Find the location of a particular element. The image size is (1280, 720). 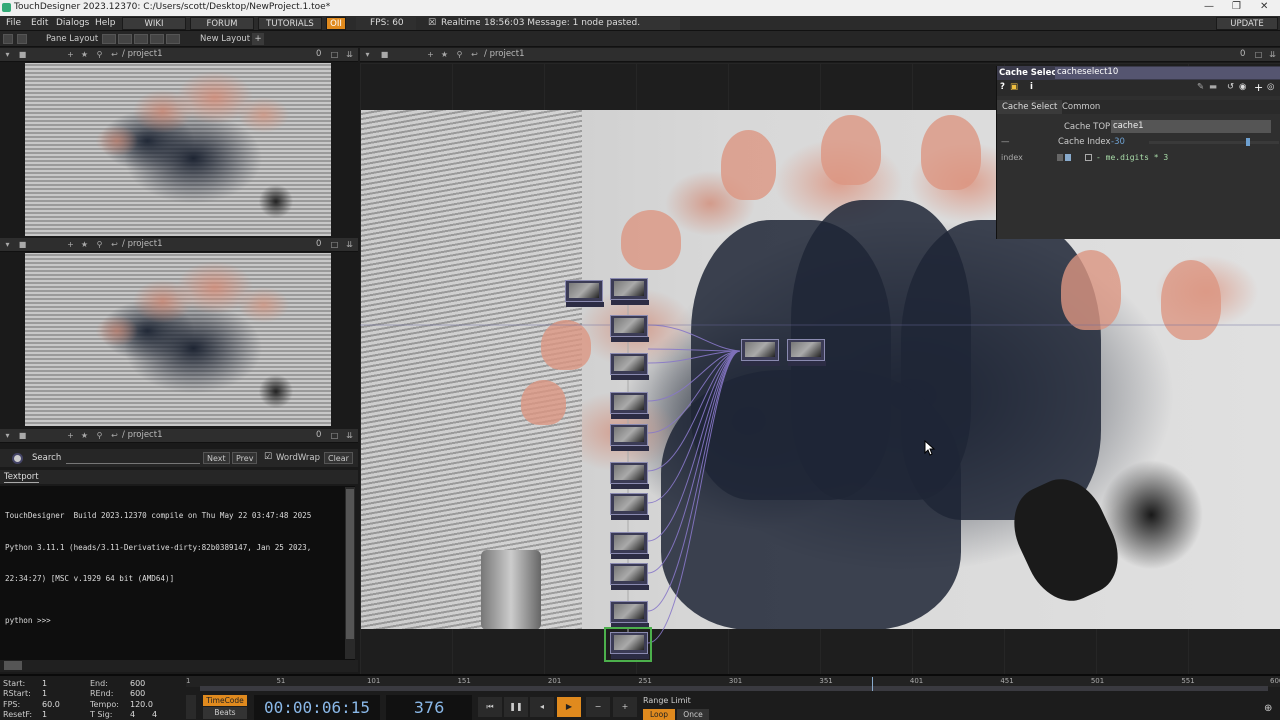

playhead is located at coordinates (872, 684).